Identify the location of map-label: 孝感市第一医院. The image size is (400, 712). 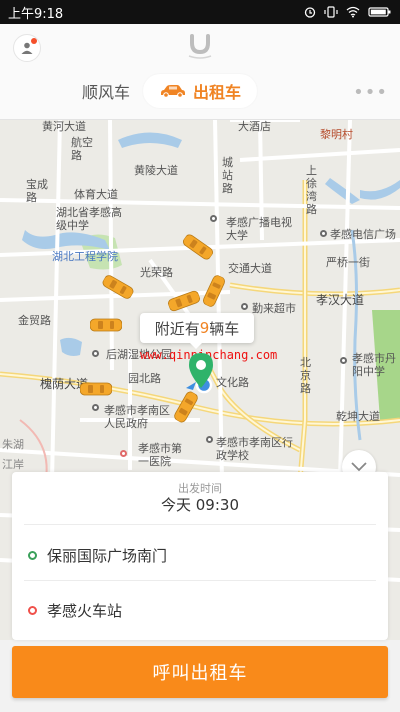
(160, 455).